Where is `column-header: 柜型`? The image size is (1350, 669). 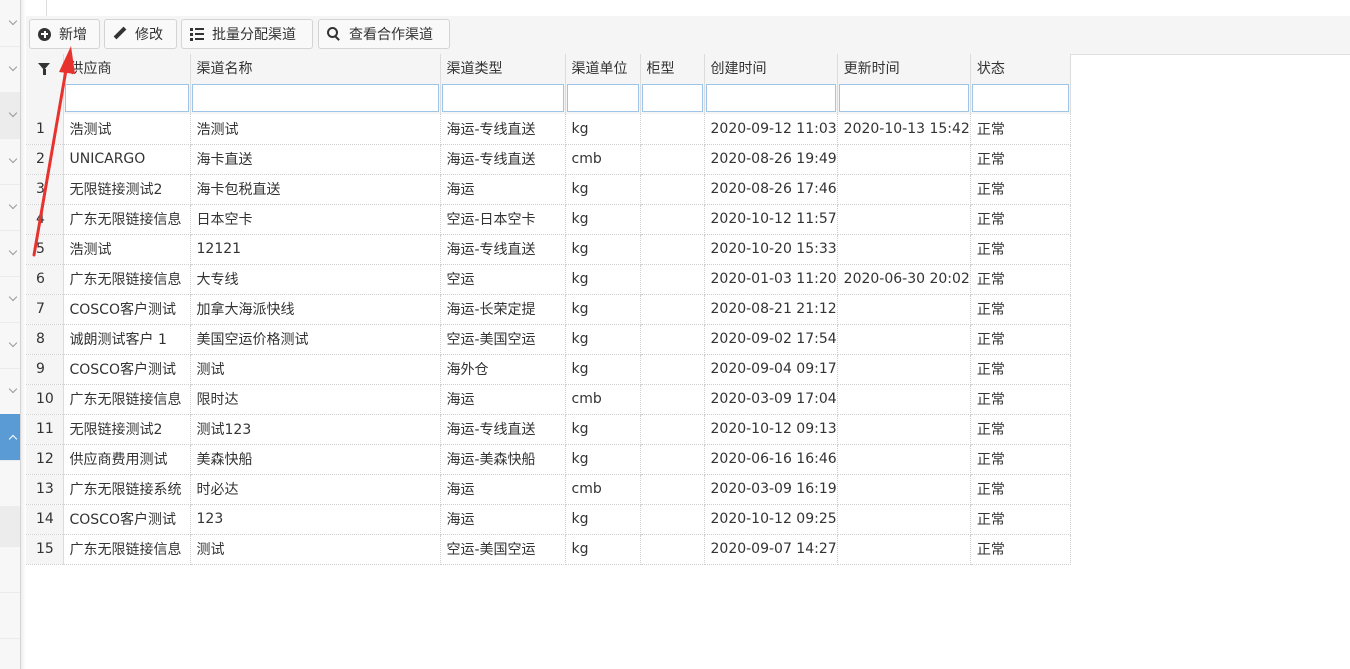
column-header: 柜型 is located at coordinates (672, 68).